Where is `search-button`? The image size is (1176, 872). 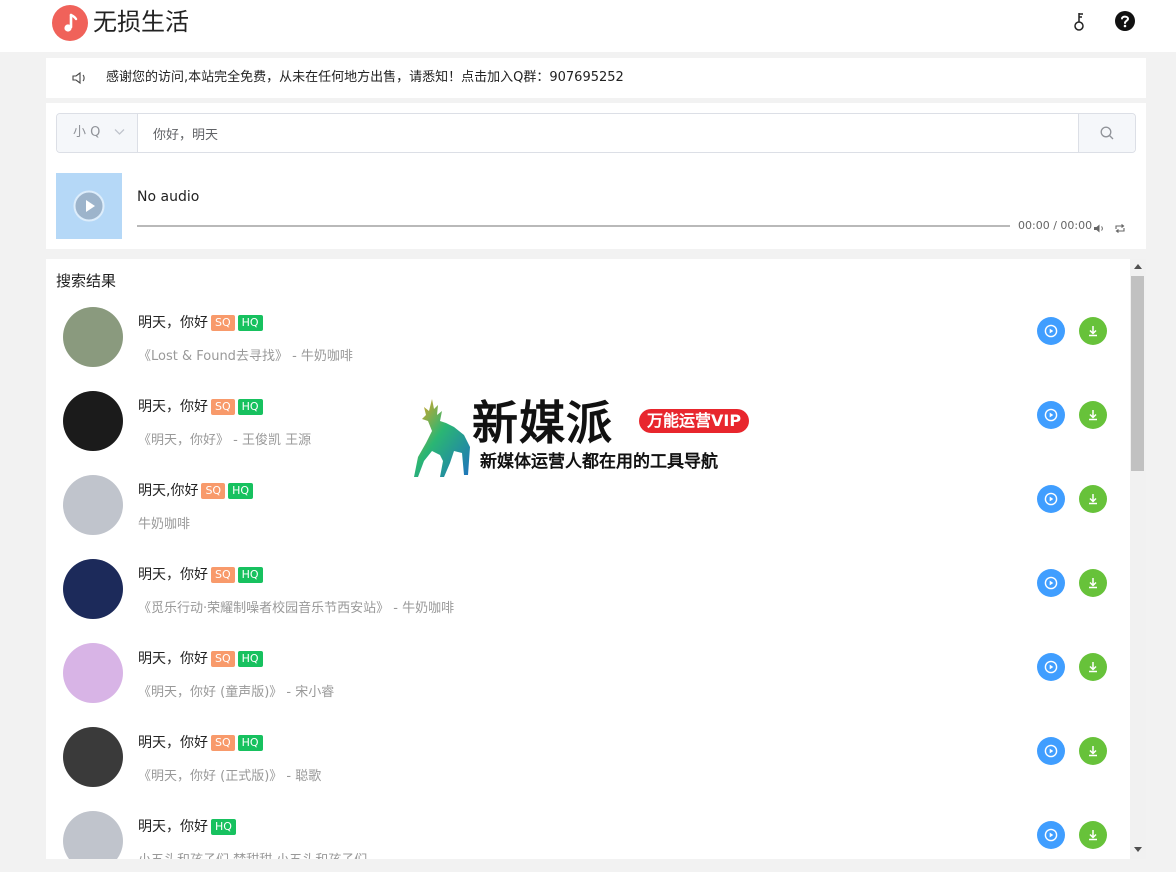 search-button is located at coordinates (1106, 133).